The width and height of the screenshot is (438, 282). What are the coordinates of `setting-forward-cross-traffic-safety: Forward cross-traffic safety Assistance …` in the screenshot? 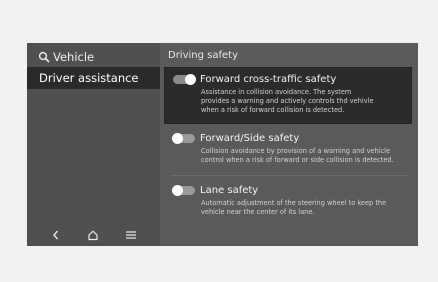 It's located at (288, 95).